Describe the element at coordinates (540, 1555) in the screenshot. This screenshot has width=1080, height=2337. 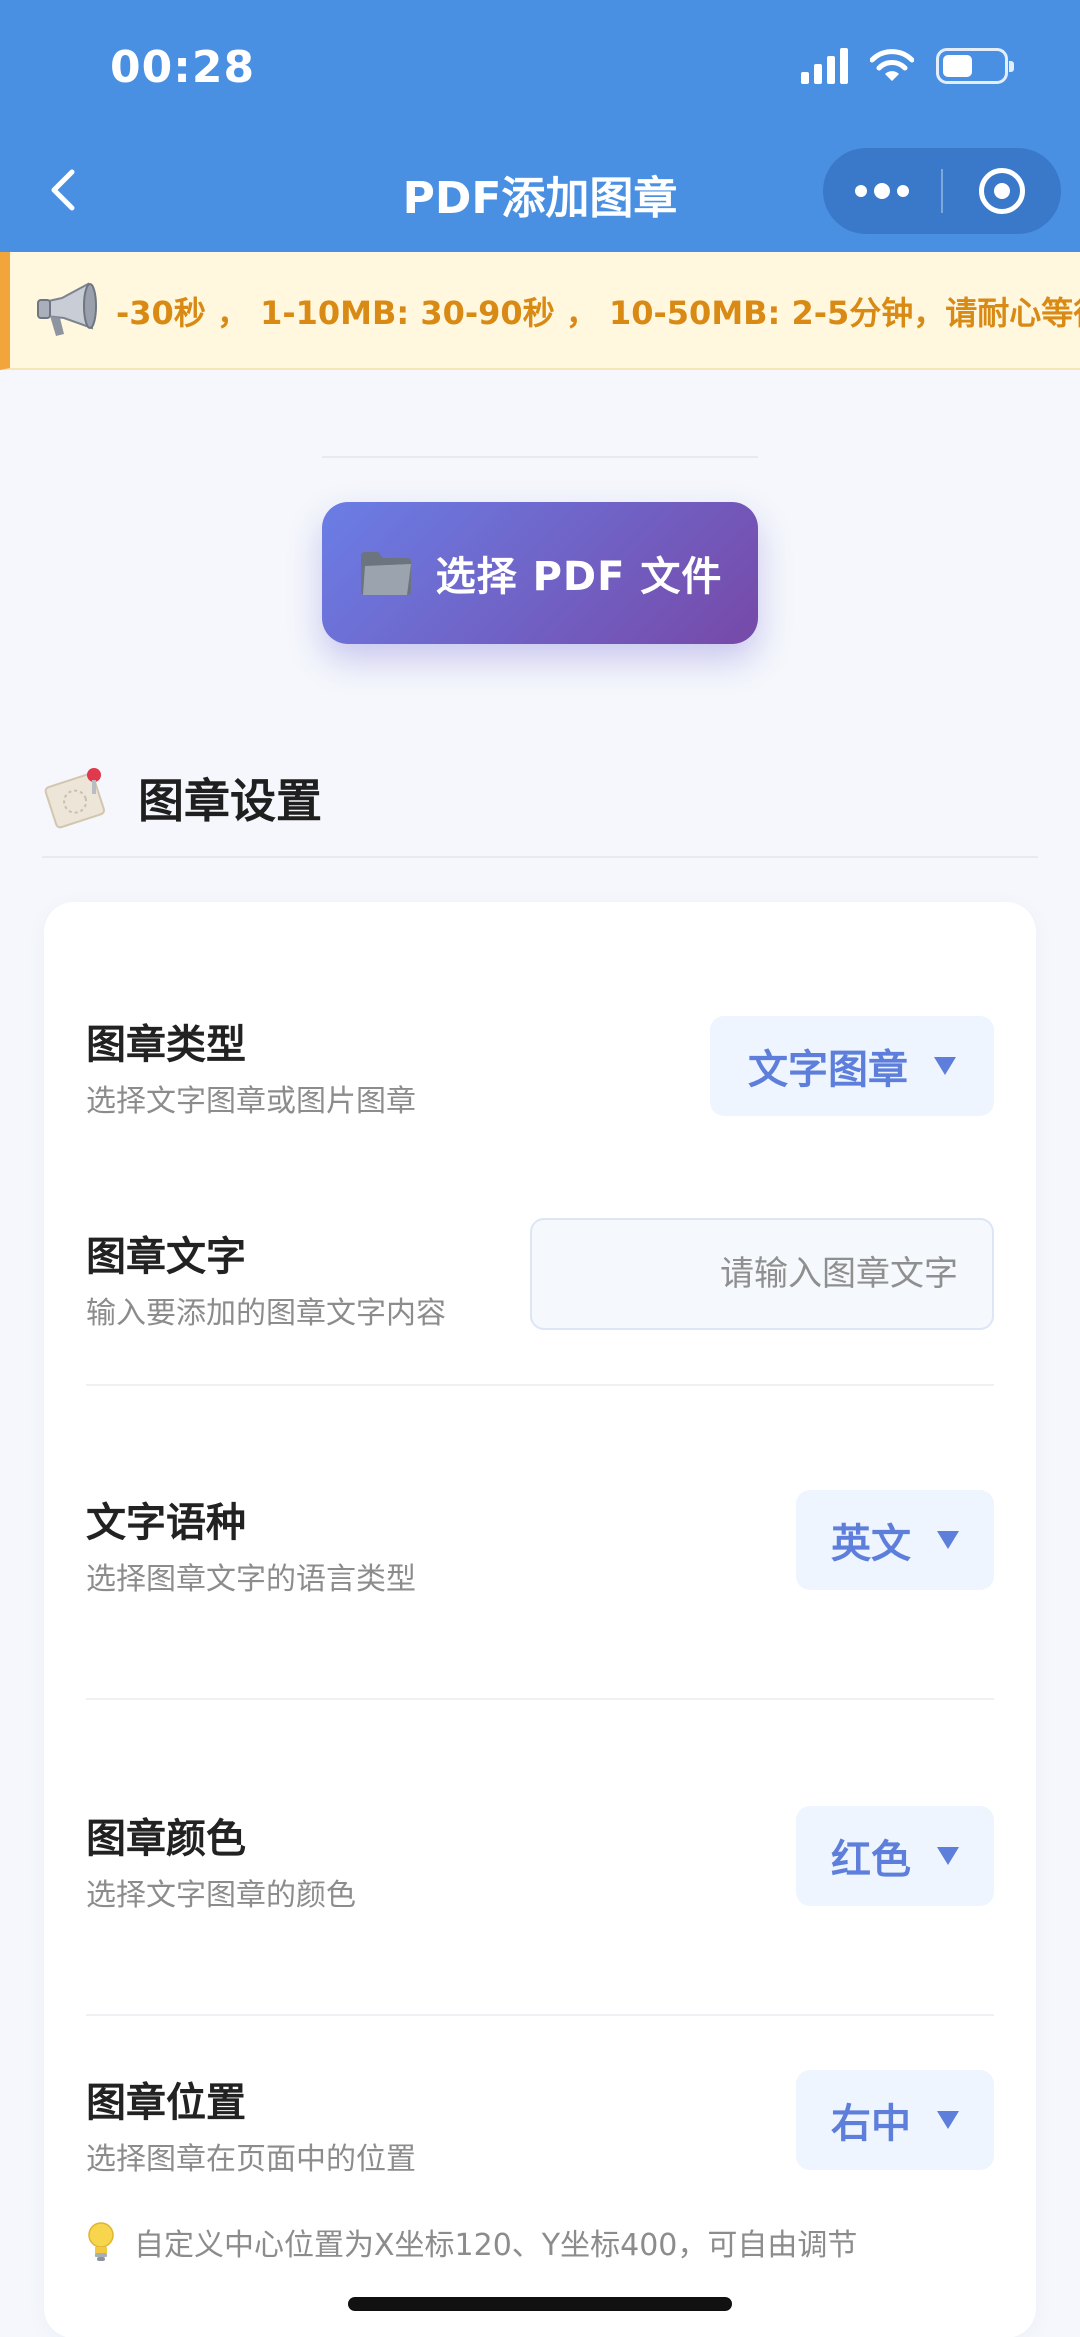
I see `setting-row-language: 文字语种 选择图章文字的语言类型 英文` at that location.